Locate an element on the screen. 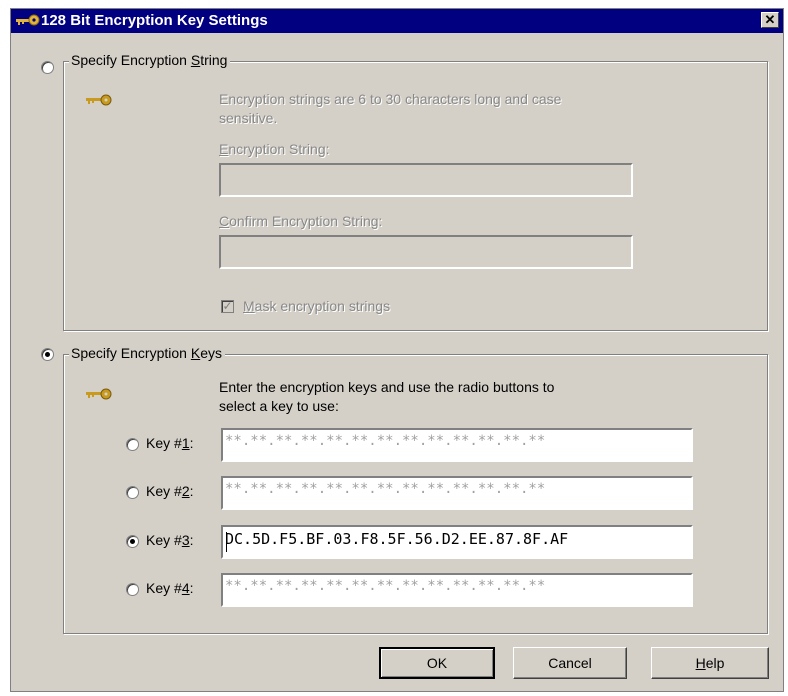 The height and width of the screenshot is (696, 788). text-caret is located at coordinates (226, 542).